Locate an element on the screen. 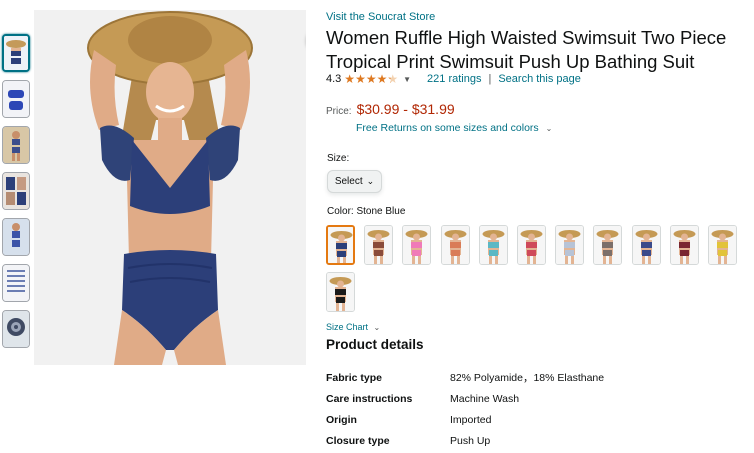 This screenshot has height=453, width=754. free-returns-text: Free Returns on some sizes and colors is located at coordinates (447, 128).